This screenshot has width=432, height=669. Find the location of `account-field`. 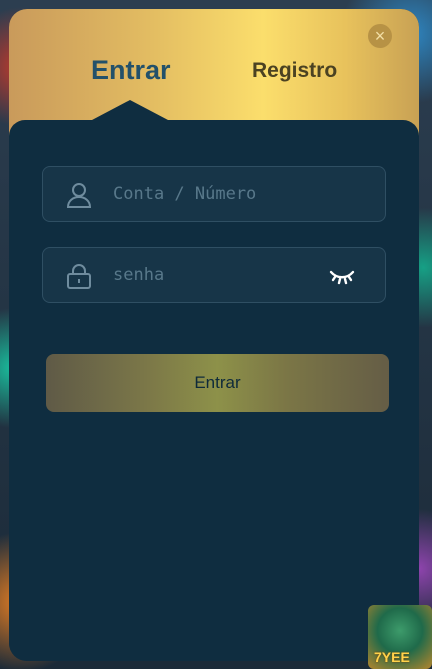

account-field is located at coordinates (214, 194).